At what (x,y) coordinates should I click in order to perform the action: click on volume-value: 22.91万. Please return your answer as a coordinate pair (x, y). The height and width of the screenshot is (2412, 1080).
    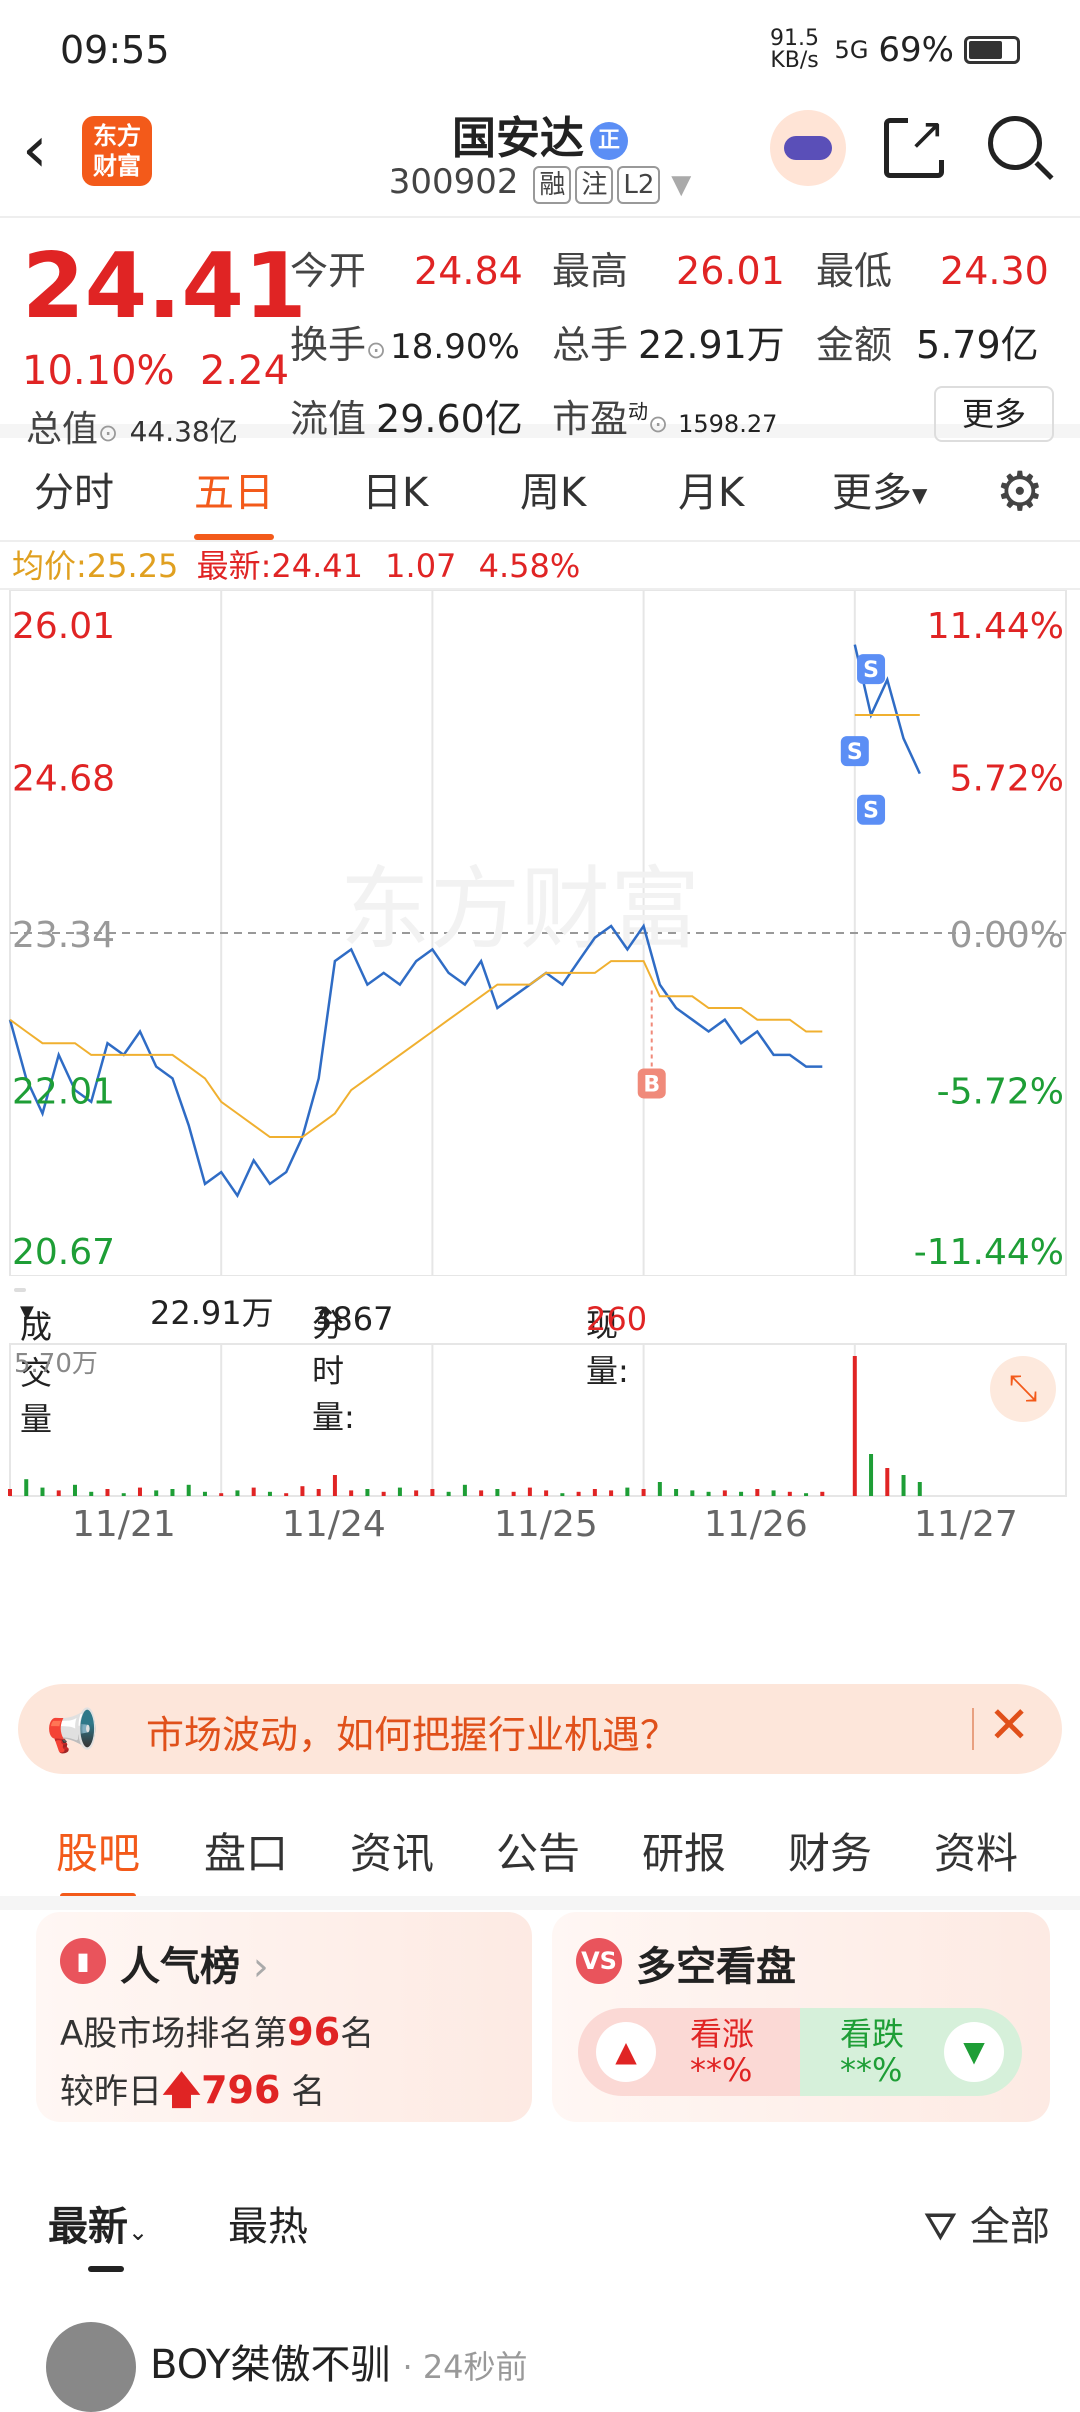
    Looking at the image, I should click on (711, 345).